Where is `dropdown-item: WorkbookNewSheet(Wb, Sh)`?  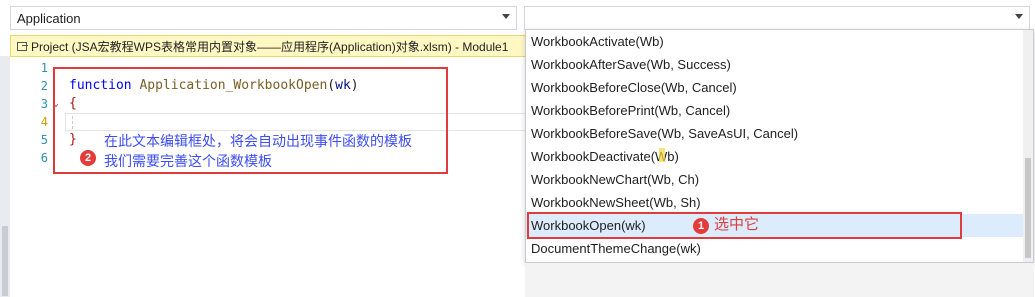
dropdown-item: WorkbookNewSheet(Wb, Sh) is located at coordinates (774, 202).